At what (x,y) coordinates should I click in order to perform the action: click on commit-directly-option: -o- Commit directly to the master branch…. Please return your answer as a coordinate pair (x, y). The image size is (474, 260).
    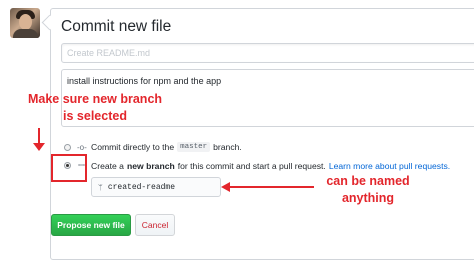
    Looking at the image, I should click on (153, 147).